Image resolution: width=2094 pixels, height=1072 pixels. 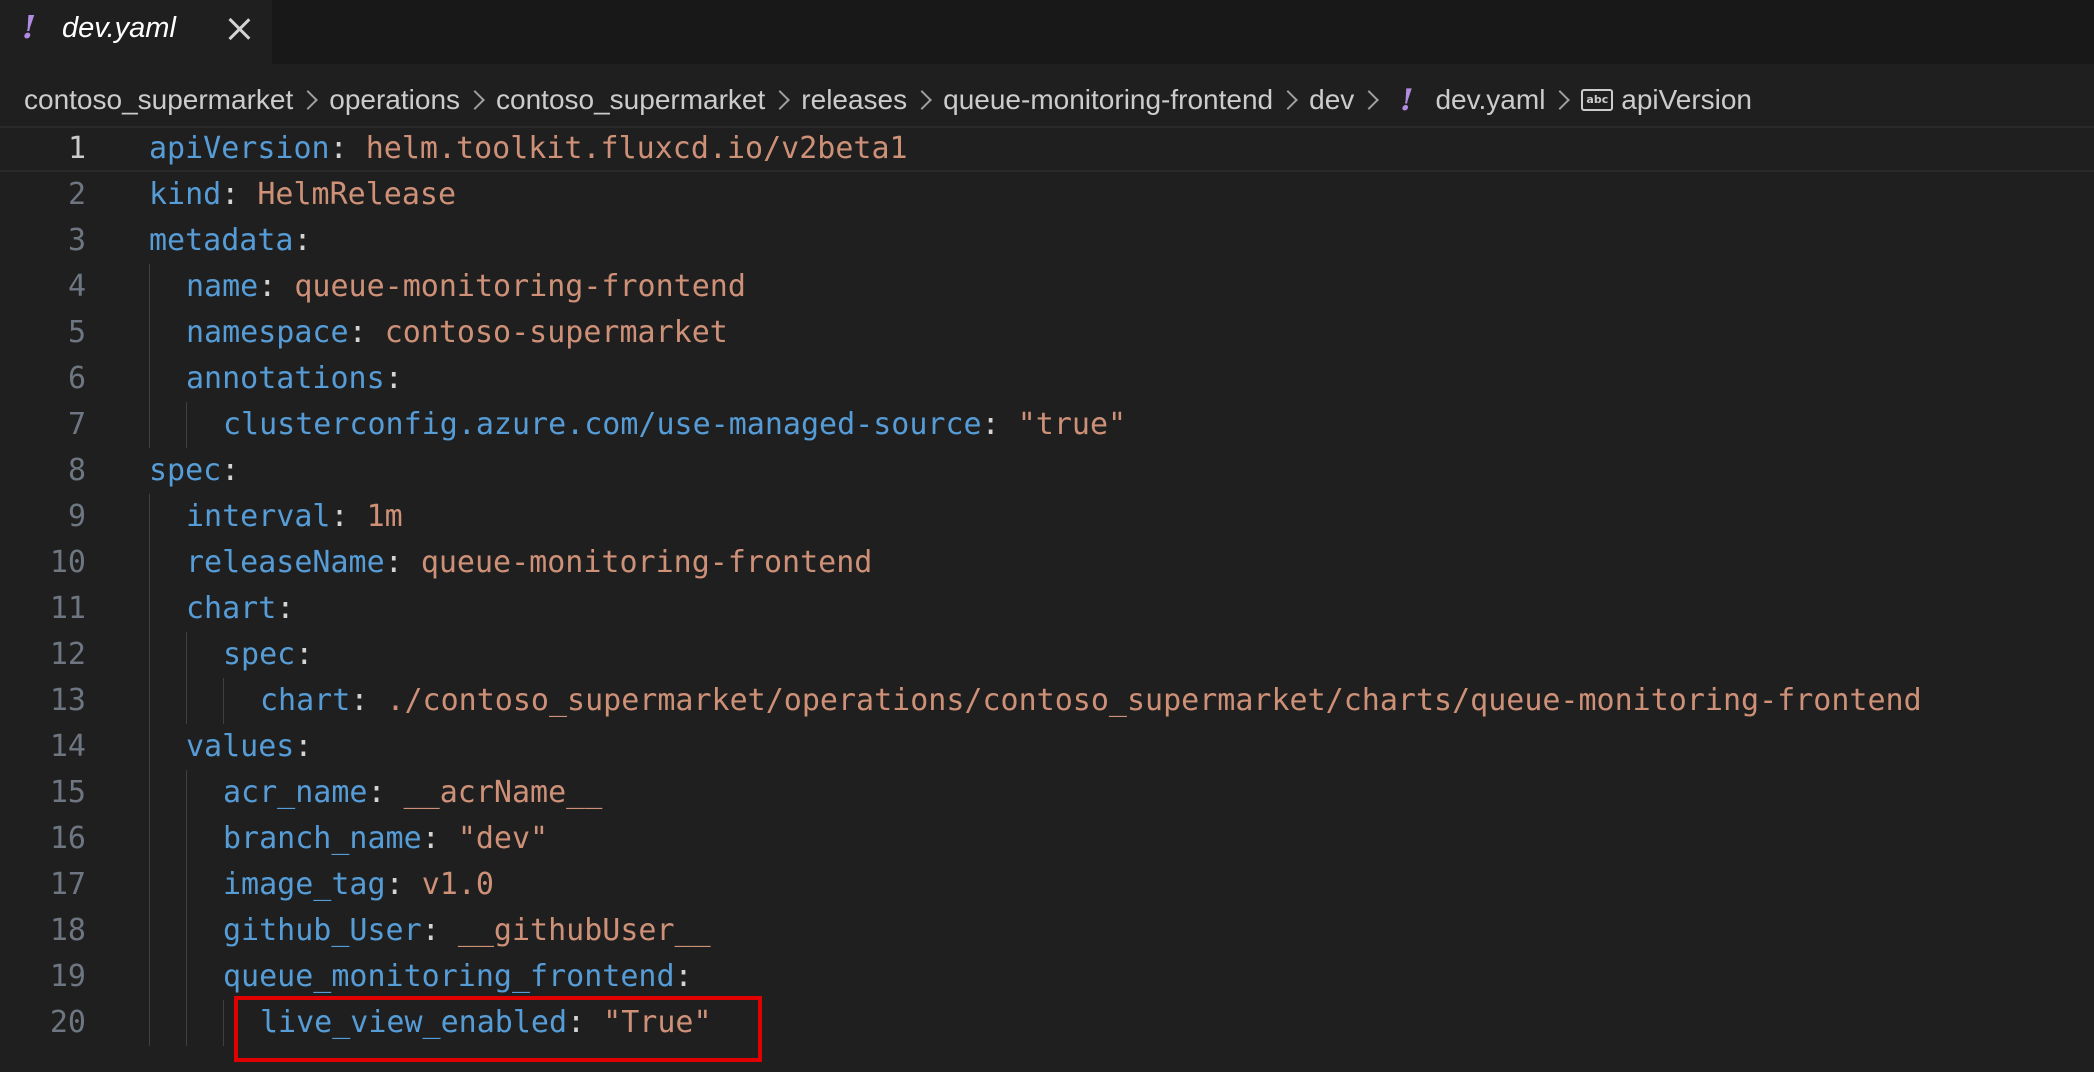 I want to click on code-line: 17 image_tag: v1.0, so click(x=1047, y=885).